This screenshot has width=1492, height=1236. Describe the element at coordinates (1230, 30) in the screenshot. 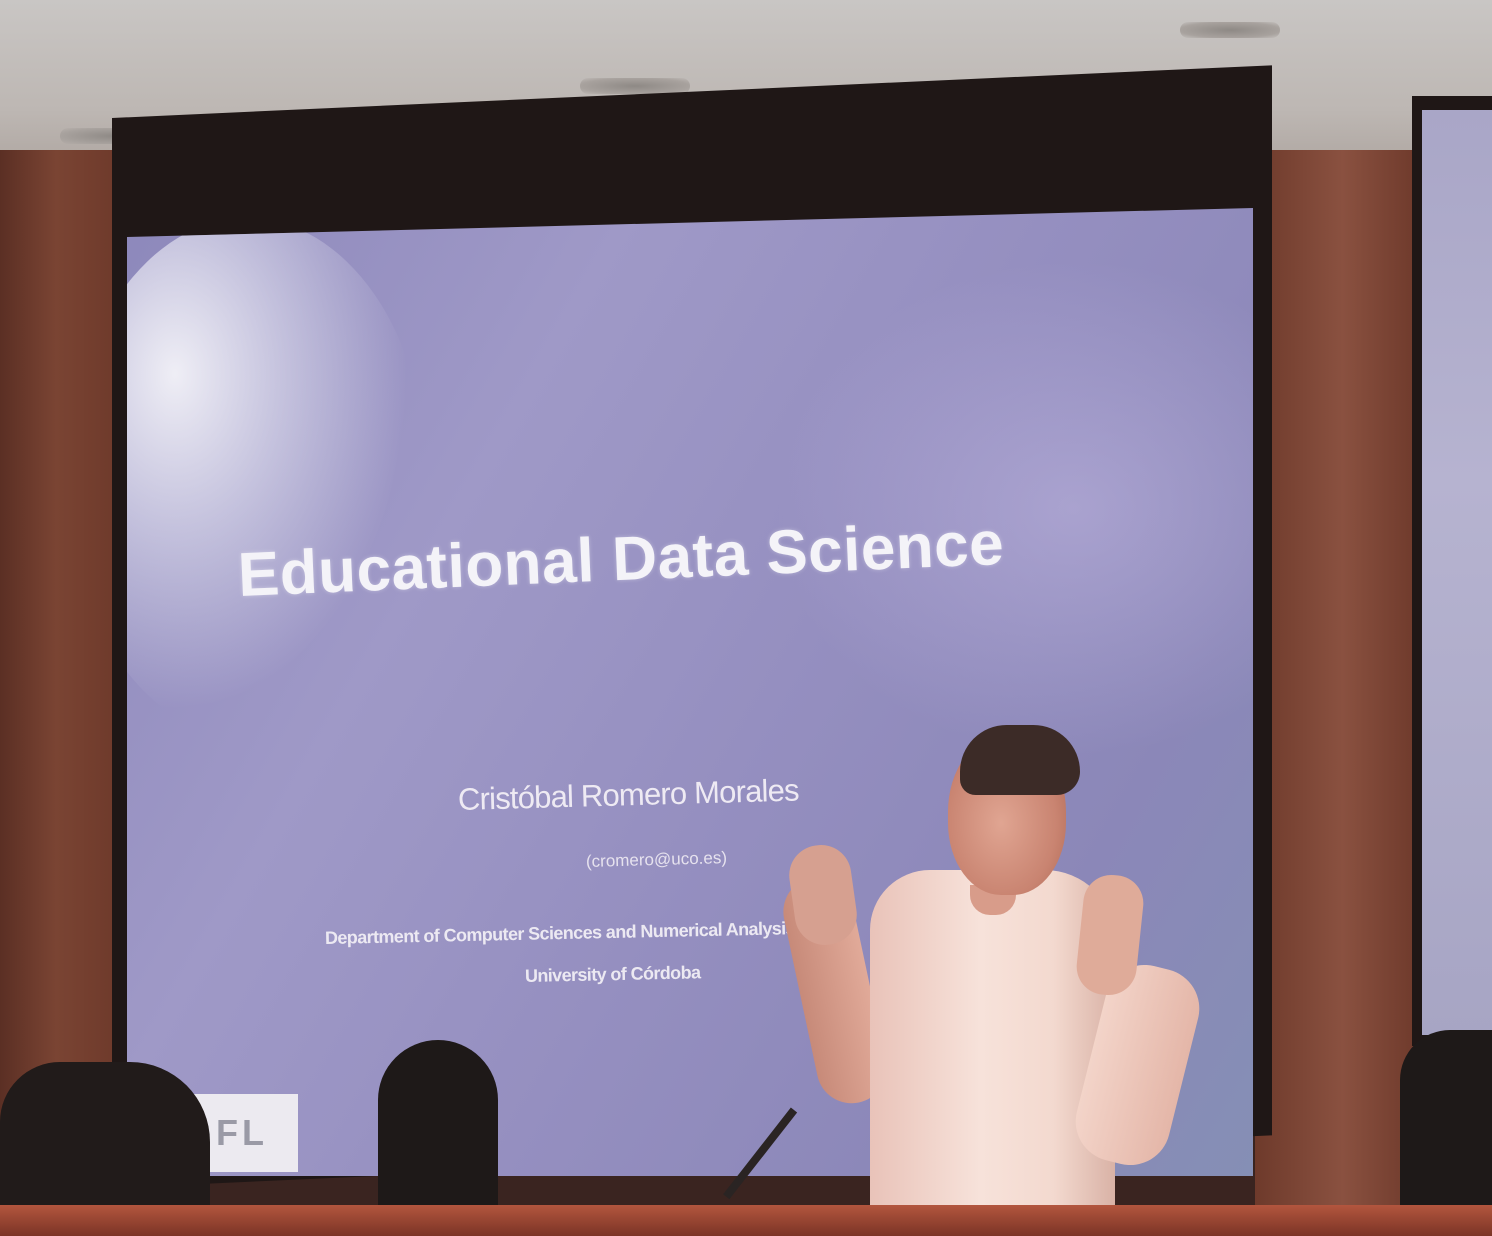

I see `ceiling-light` at that location.